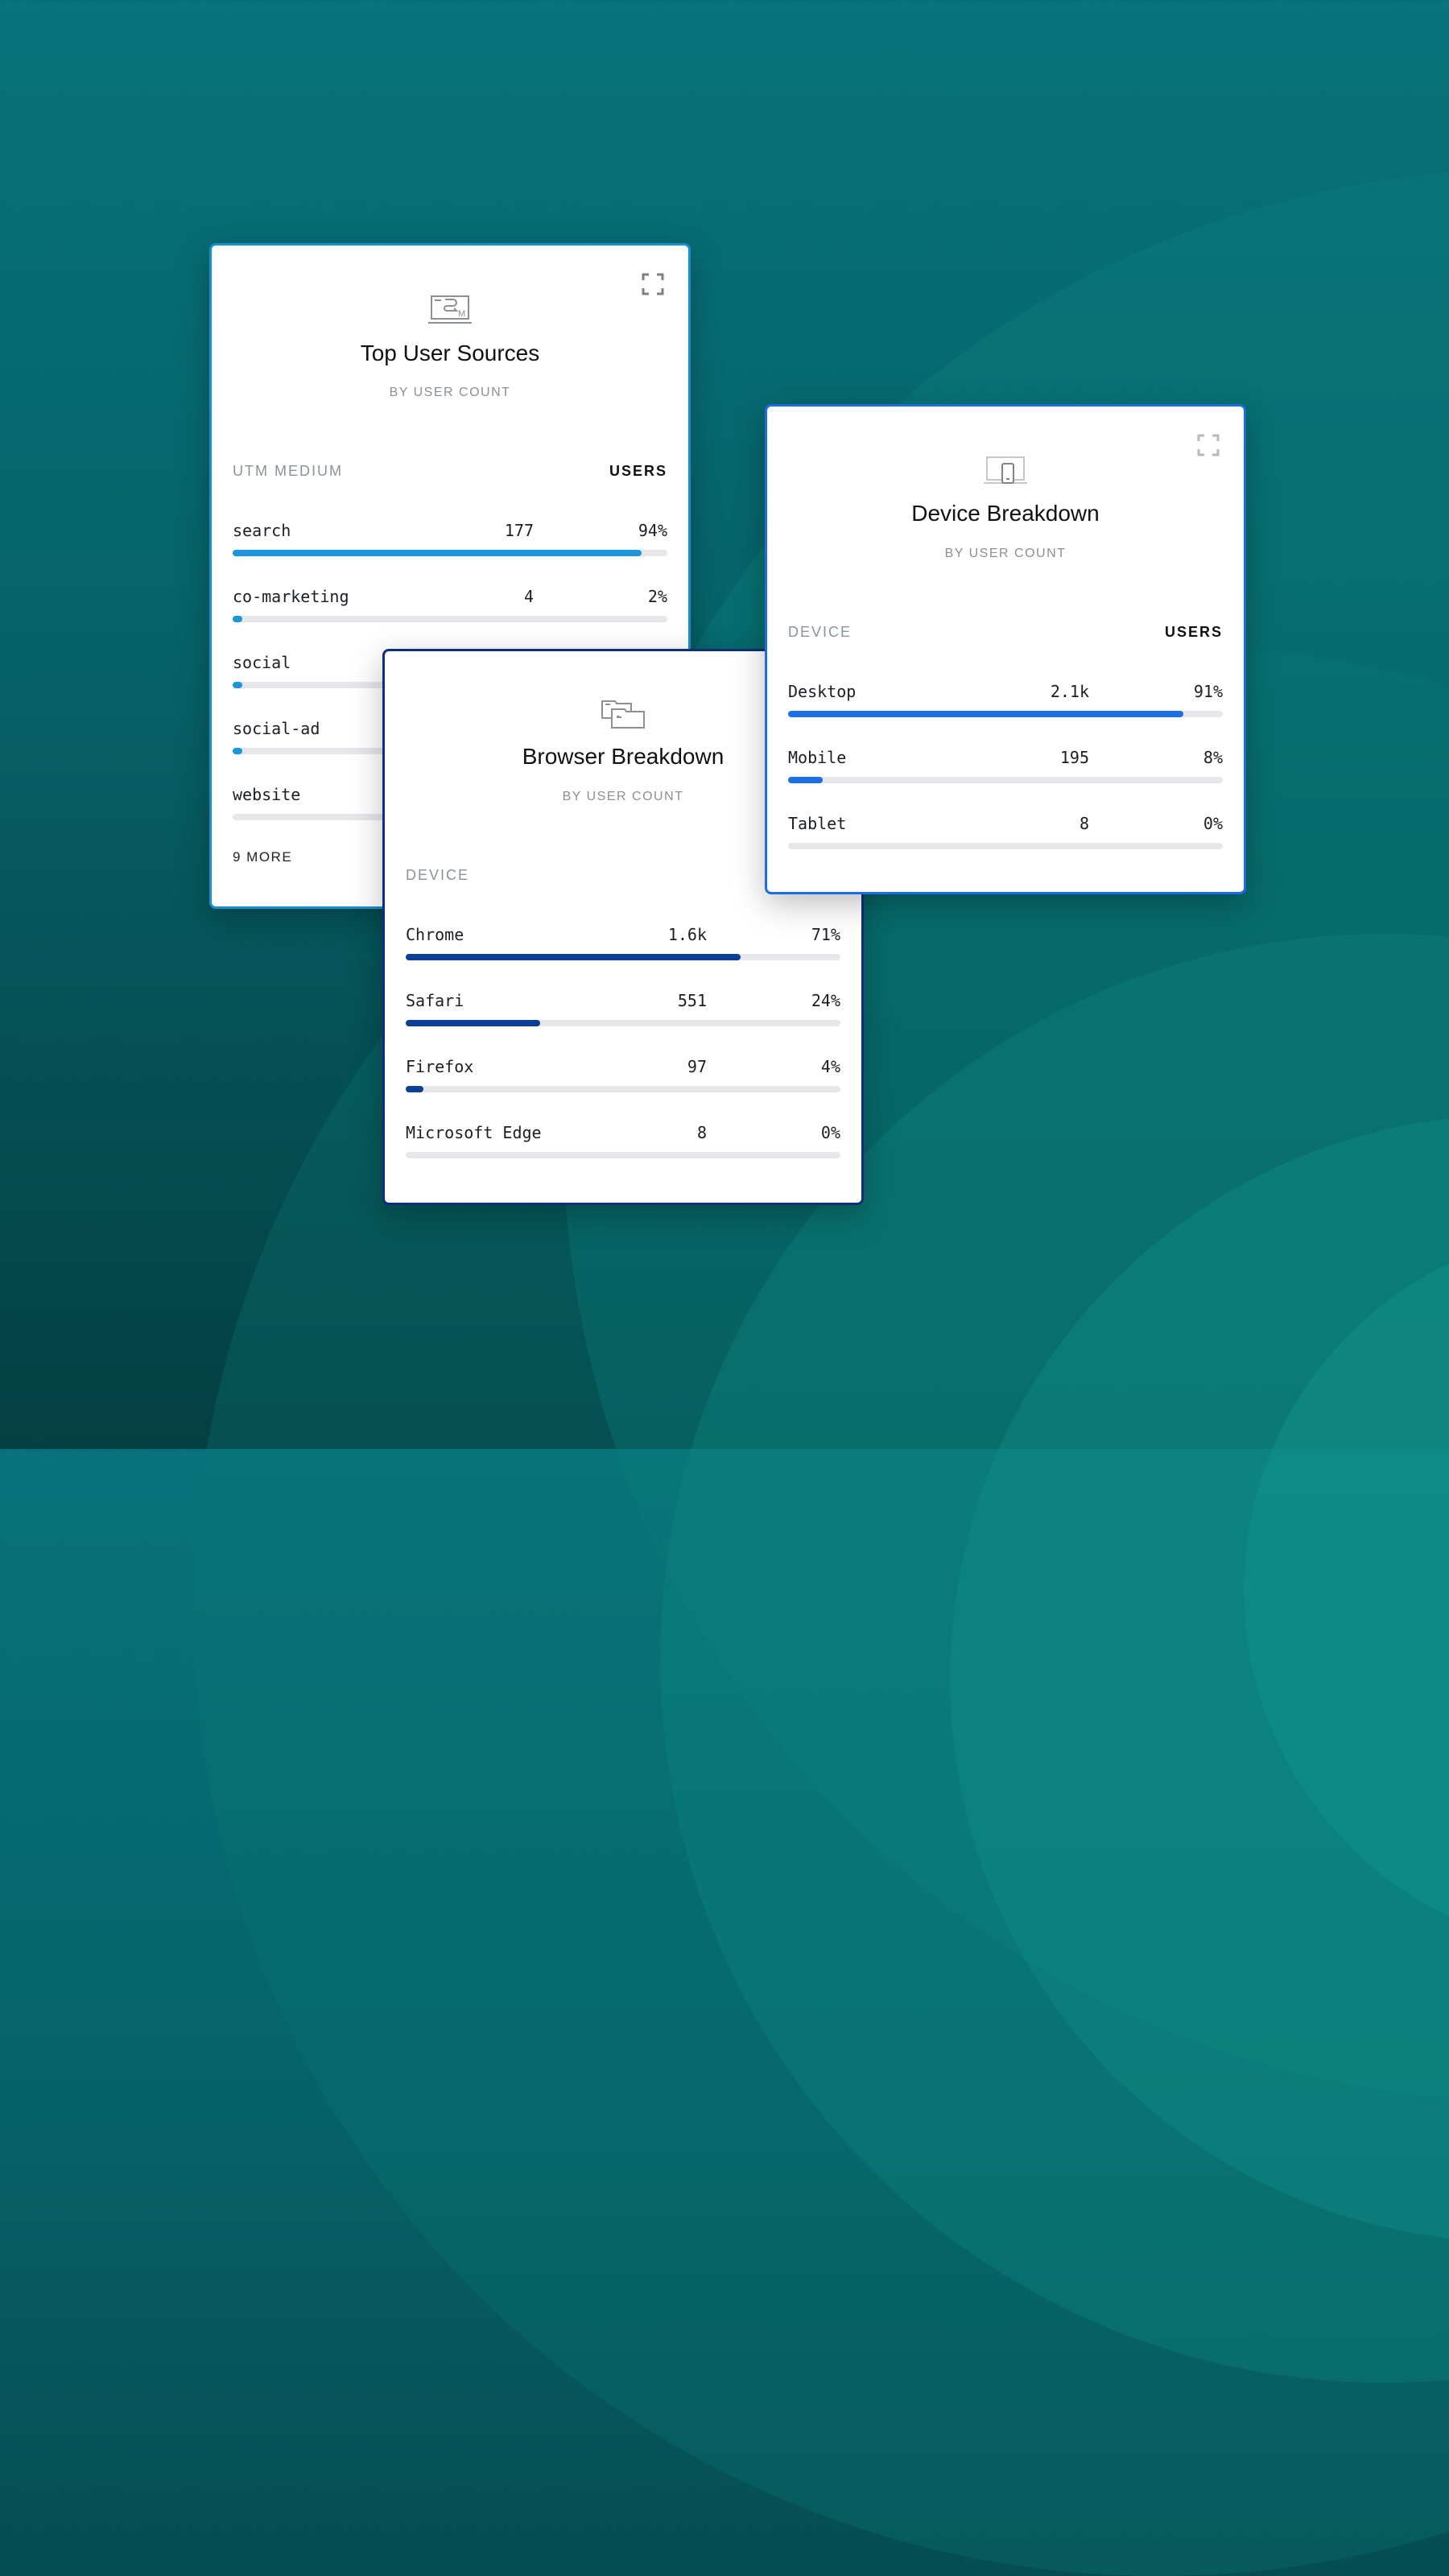 This screenshot has height=2576, width=1449. I want to click on list-item: co-marketing 4 2%, so click(450, 620).